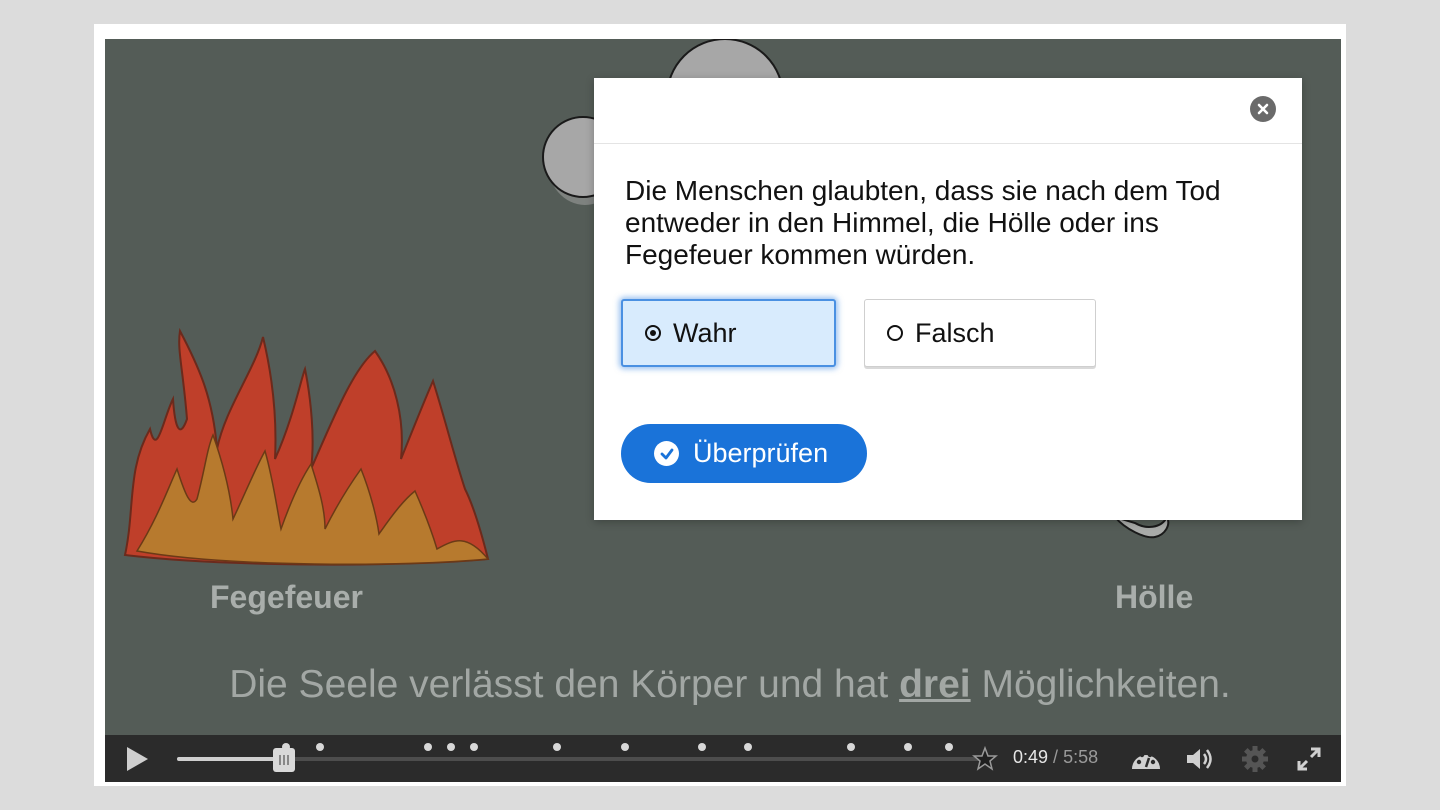 This screenshot has height=810, width=1440. I want to click on control-bar: 0:49 / 5:58, so click(723, 758).